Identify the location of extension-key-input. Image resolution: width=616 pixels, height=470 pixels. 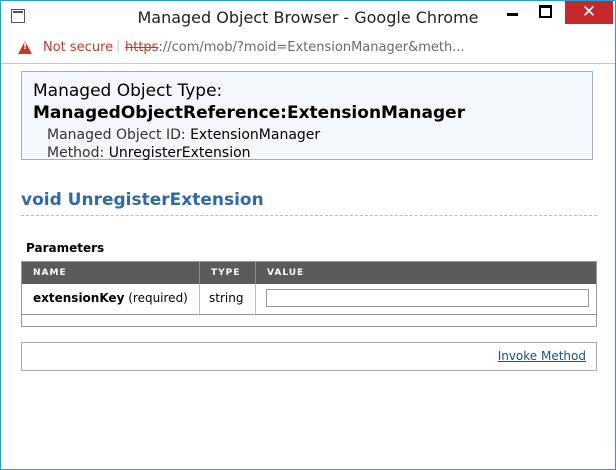
(427, 298).